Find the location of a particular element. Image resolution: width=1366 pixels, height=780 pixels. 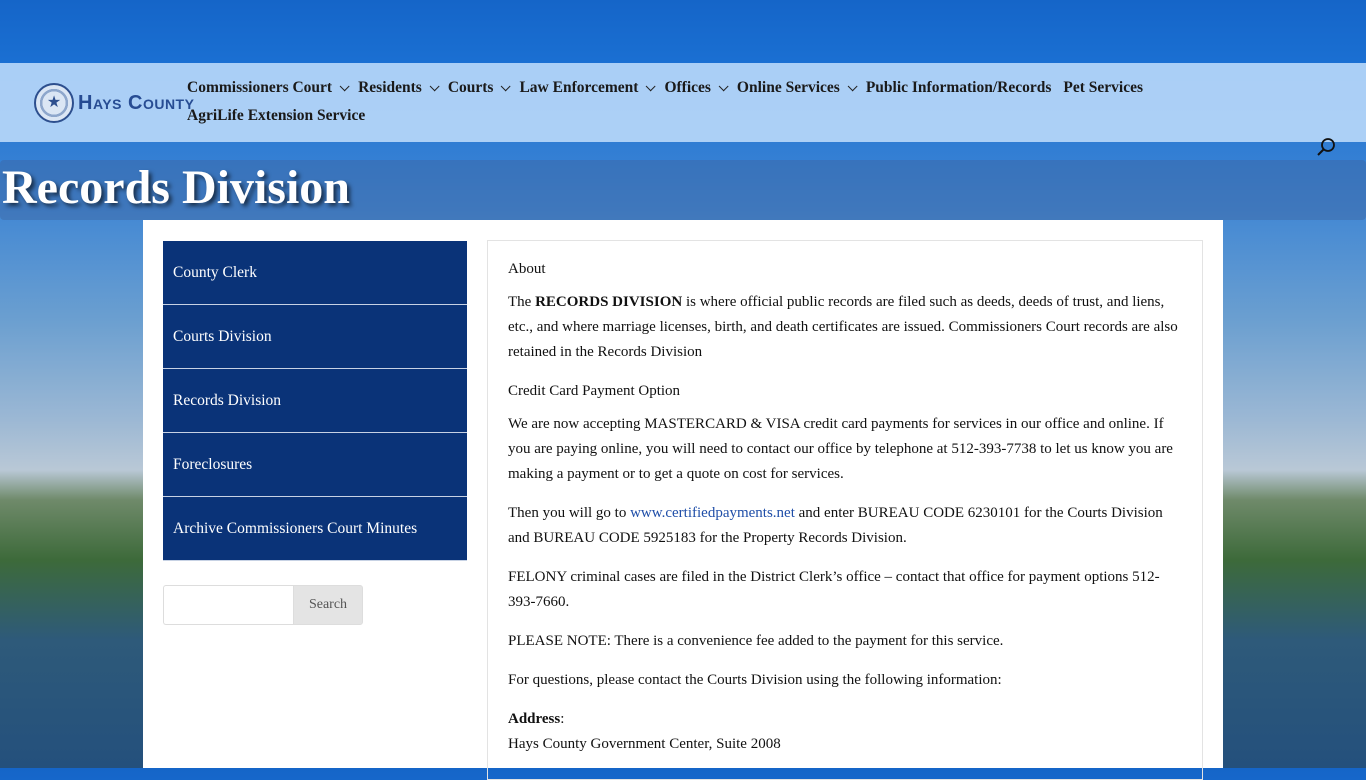

nav-commissioners-court: Commissioners Court is located at coordinates (268, 88).